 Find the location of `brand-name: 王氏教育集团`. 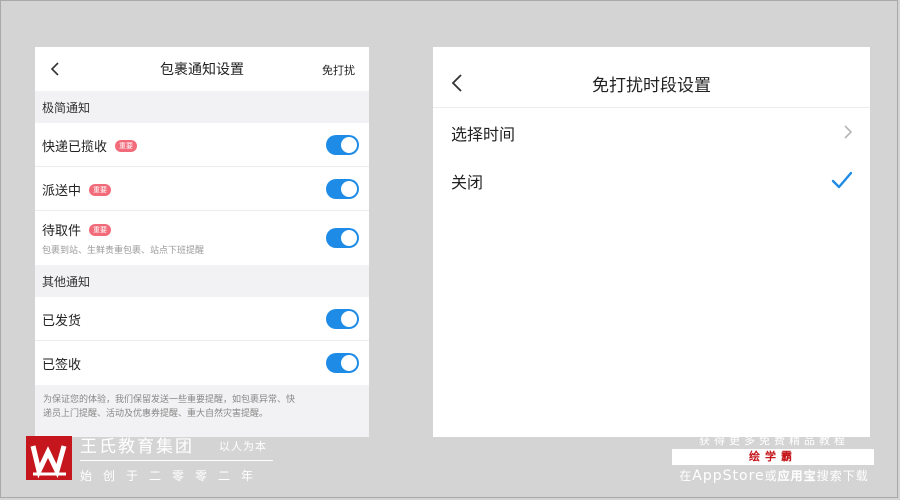

brand-name: 王氏教育集团 is located at coordinates (137, 447).